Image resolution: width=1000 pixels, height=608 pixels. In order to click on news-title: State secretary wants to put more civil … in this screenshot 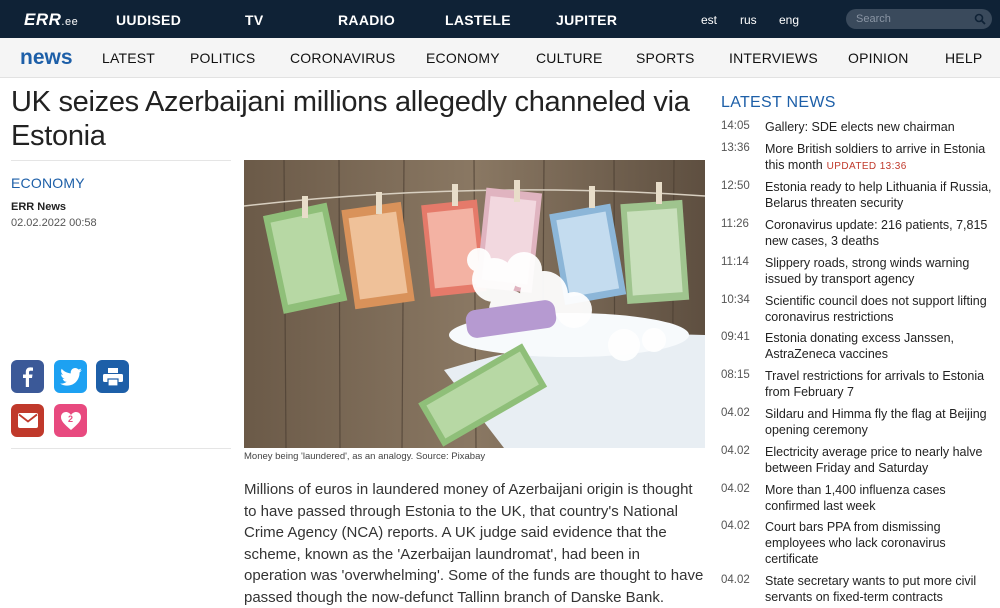, I will do `click(880, 589)`.